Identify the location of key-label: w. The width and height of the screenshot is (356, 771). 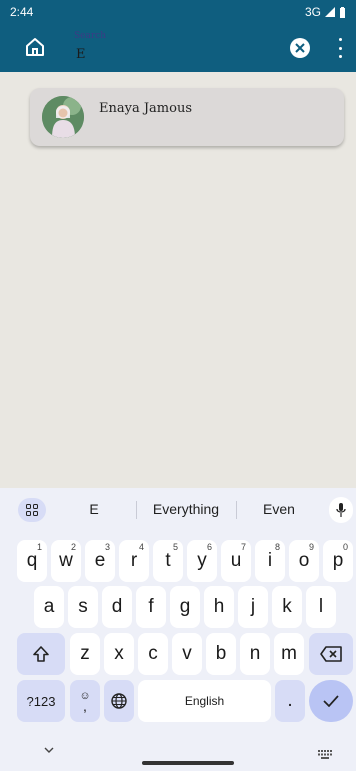
(66, 560).